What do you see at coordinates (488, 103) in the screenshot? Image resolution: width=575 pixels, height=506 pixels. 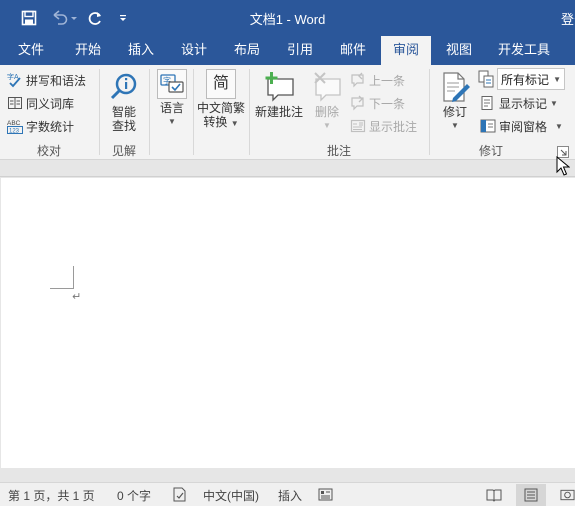 I see `show-markup-icon` at bounding box center [488, 103].